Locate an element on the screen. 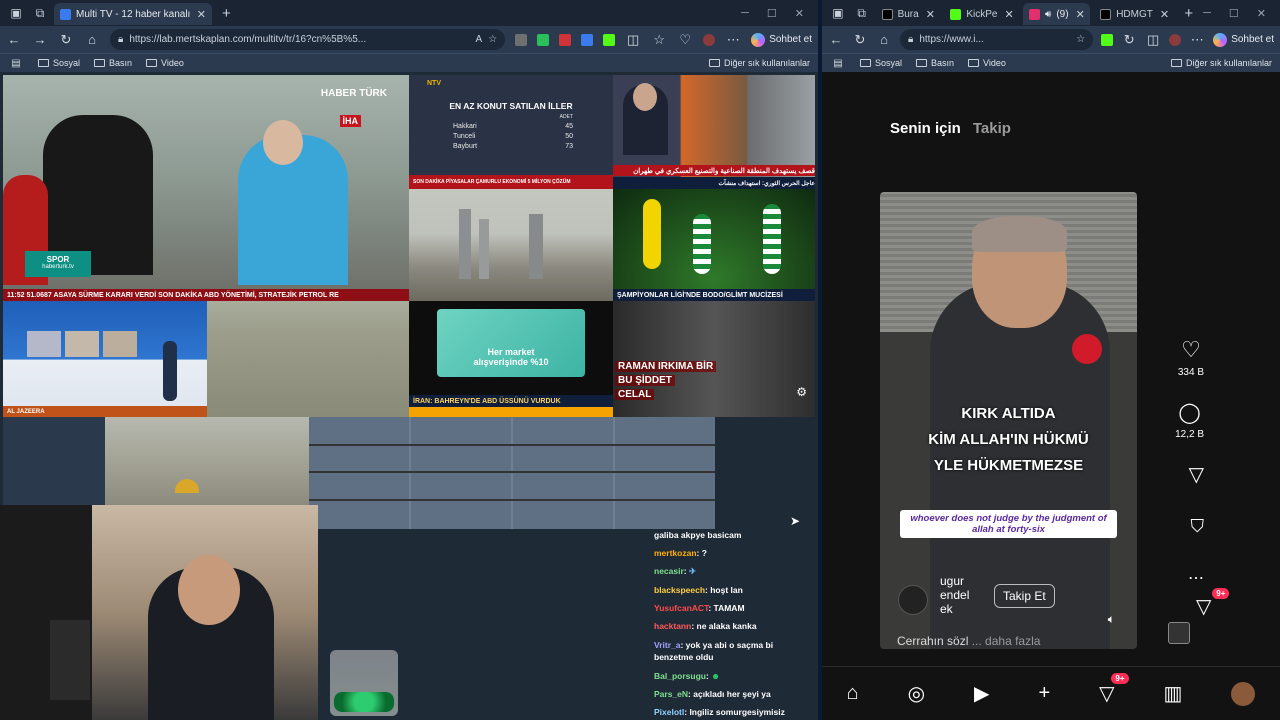 Image resolution: width=1280 pixels, height=720 pixels. chat-username: necasir is located at coordinates (669, 571).